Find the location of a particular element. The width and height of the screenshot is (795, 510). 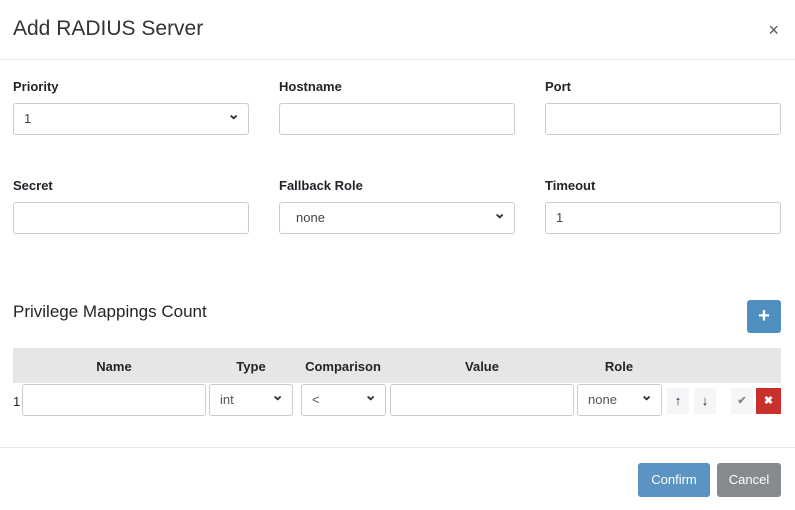

priority-select: 1 is located at coordinates (131, 117).